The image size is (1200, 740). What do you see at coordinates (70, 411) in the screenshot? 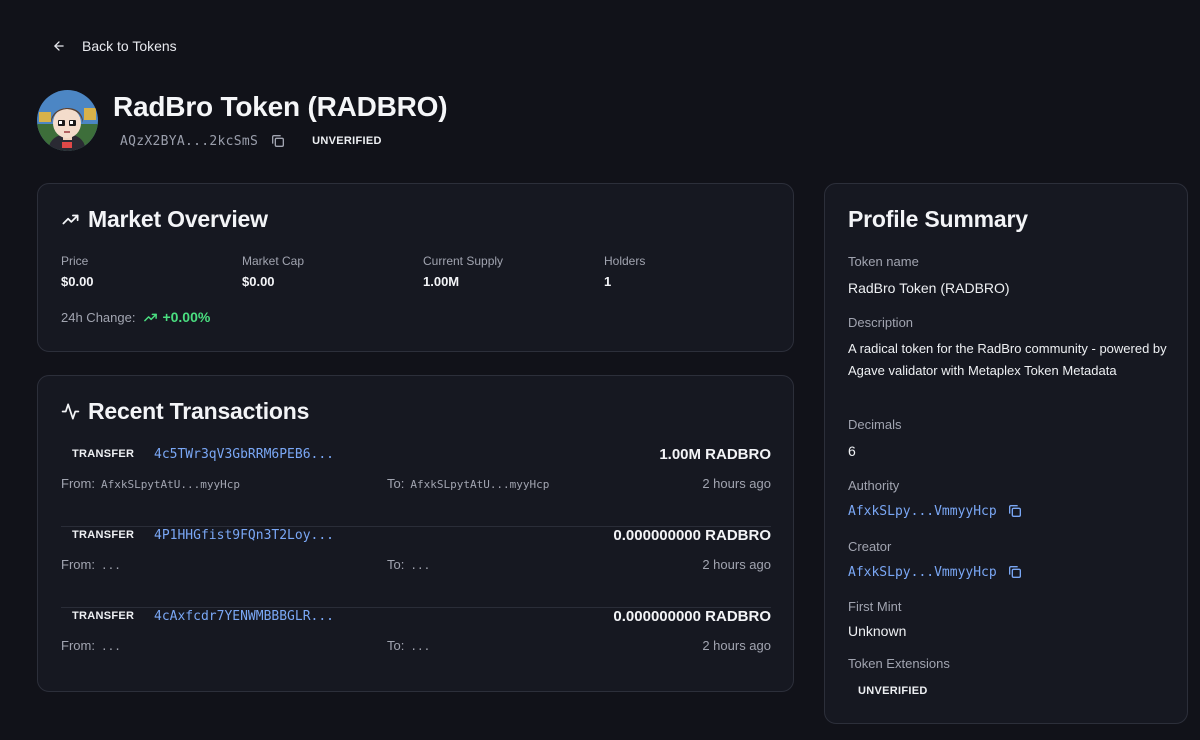
I see `activity-icon` at bounding box center [70, 411].